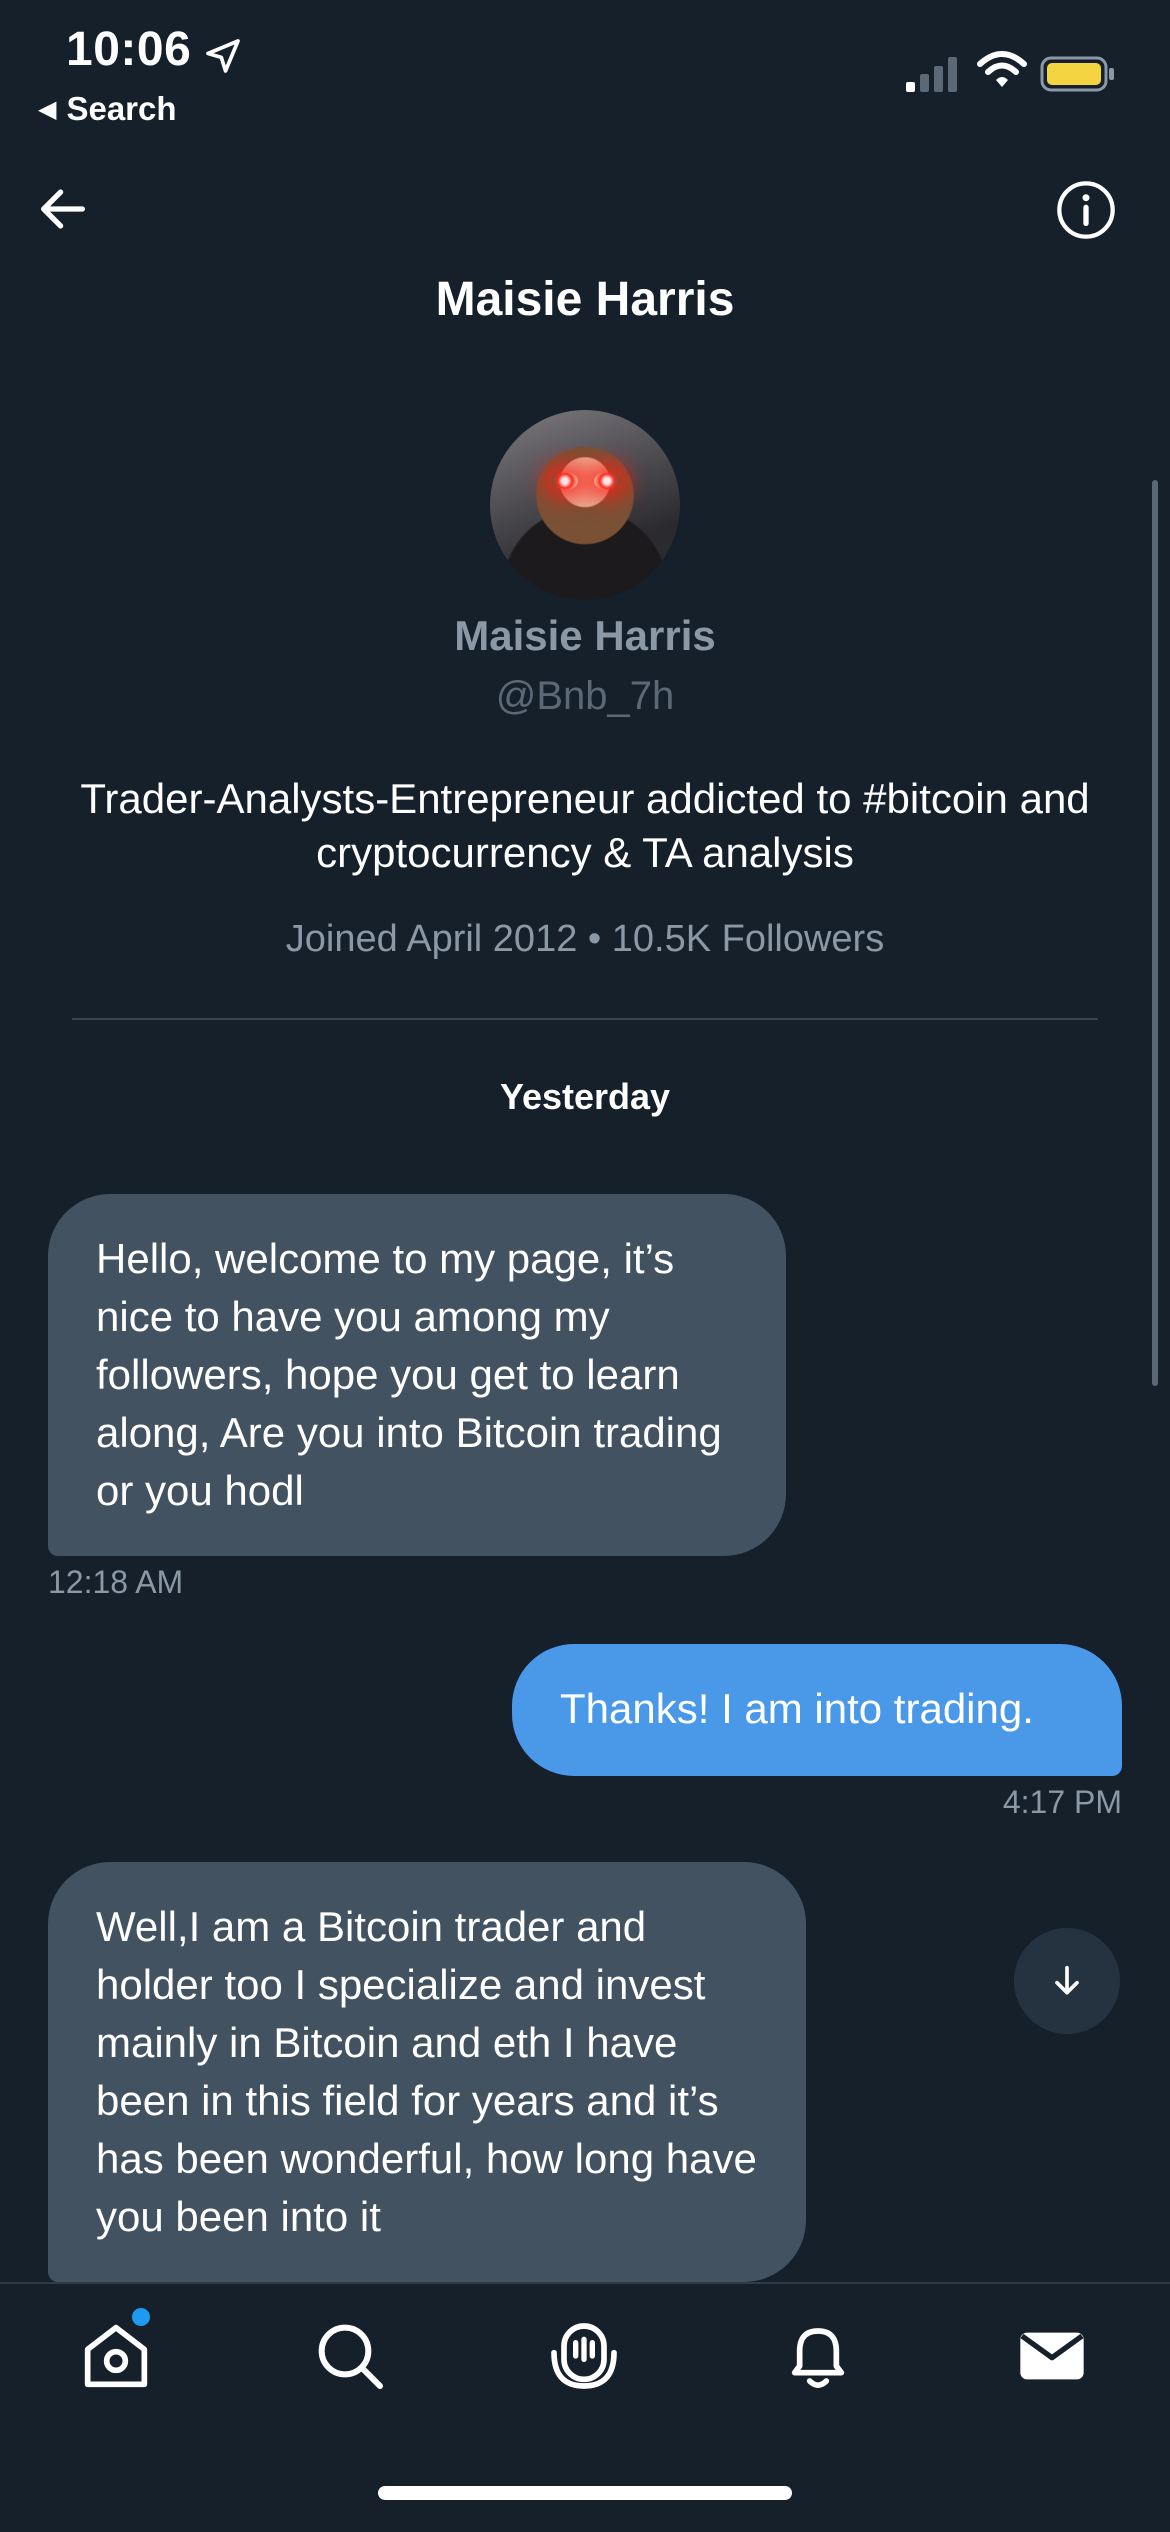 This screenshot has width=1170, height=2532. Describe the element at coordinates (223, 56) in the screenshot. I see `location-arrow-icon` at that location.